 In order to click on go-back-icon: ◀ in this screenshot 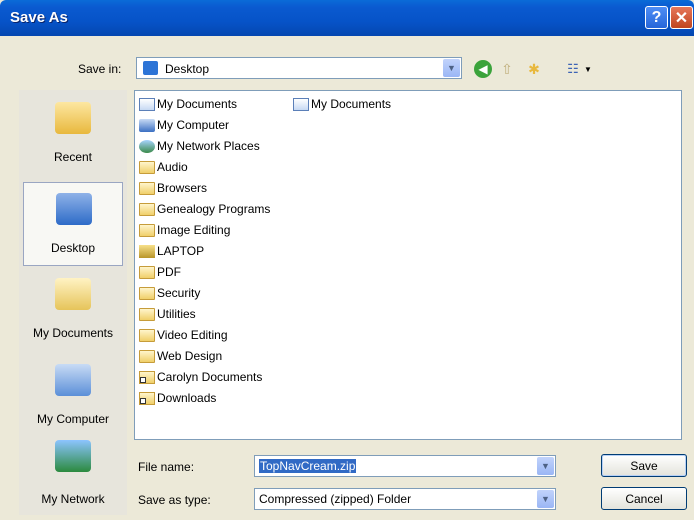, I will do `click(483, 69)`.